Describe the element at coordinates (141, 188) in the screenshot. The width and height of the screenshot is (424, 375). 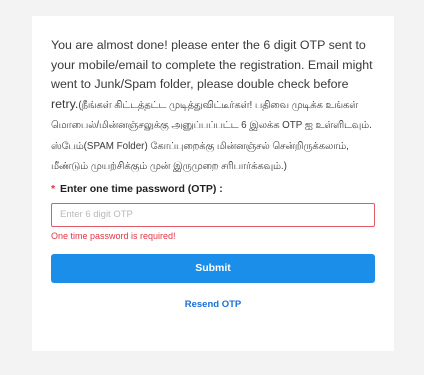
I see `otp-label-text: Enter one time password (OTP) :` at that location.